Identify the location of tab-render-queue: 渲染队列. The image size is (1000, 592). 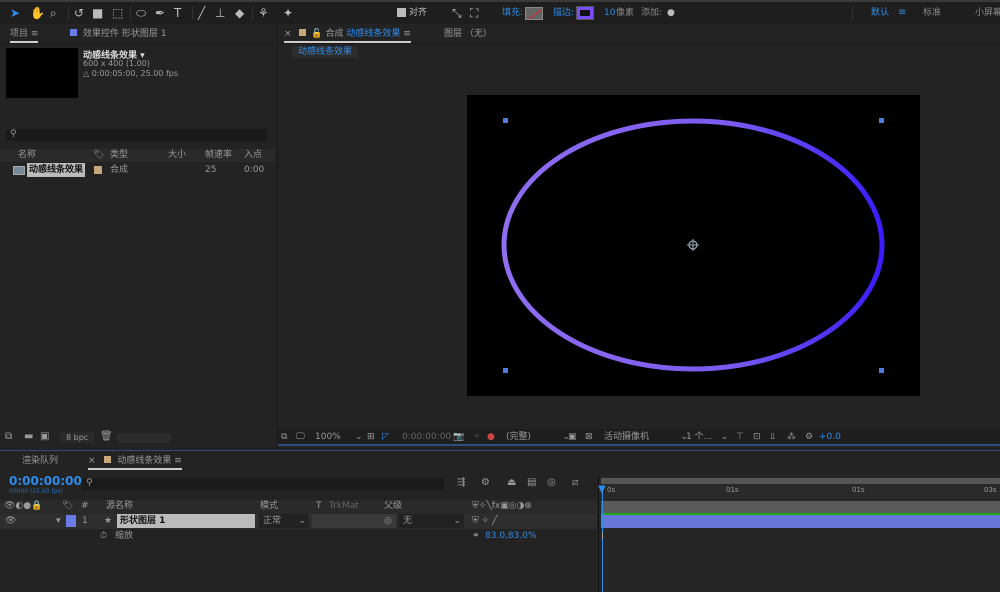
(40, 461).